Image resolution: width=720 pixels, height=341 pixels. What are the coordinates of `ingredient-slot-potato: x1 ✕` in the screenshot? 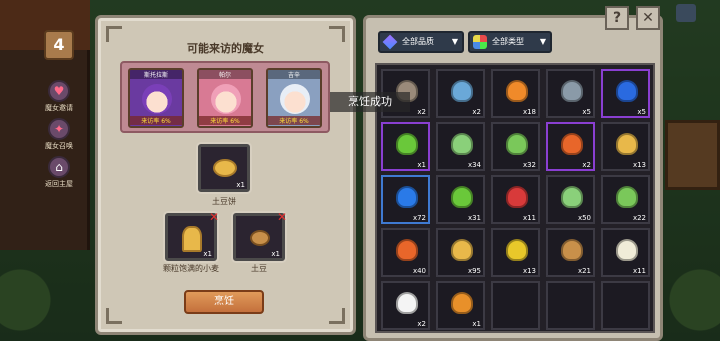 It's located at (260, 235).